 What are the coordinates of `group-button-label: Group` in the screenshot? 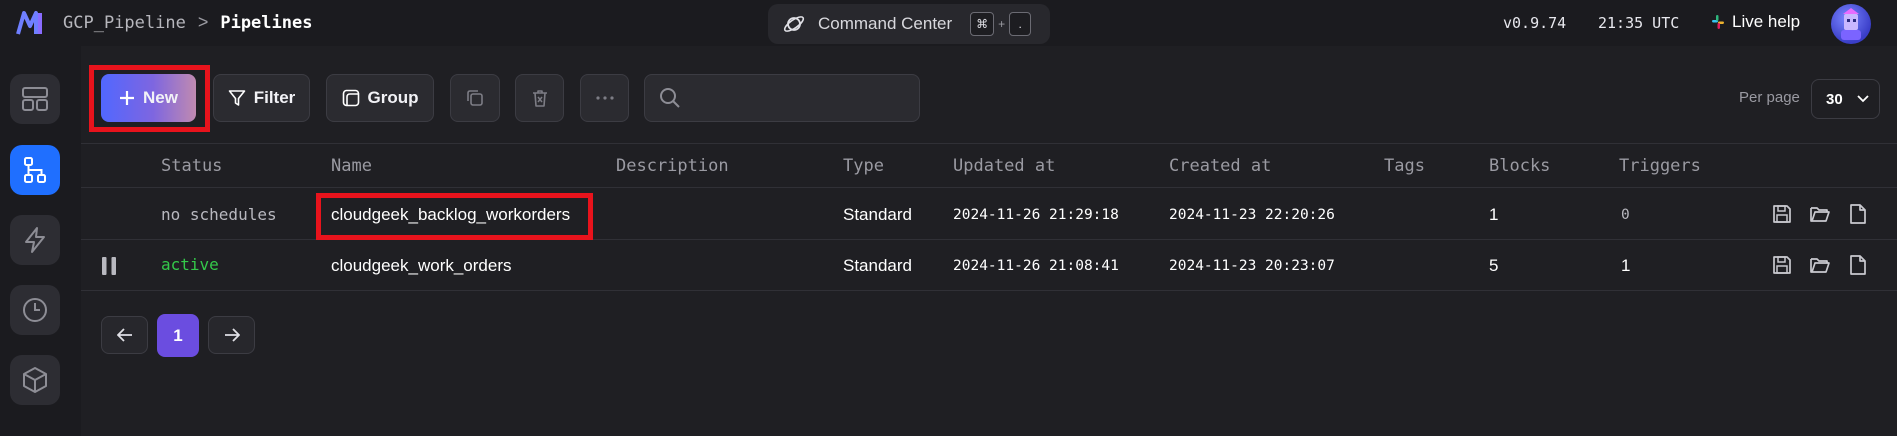 It's located at (393, 97).